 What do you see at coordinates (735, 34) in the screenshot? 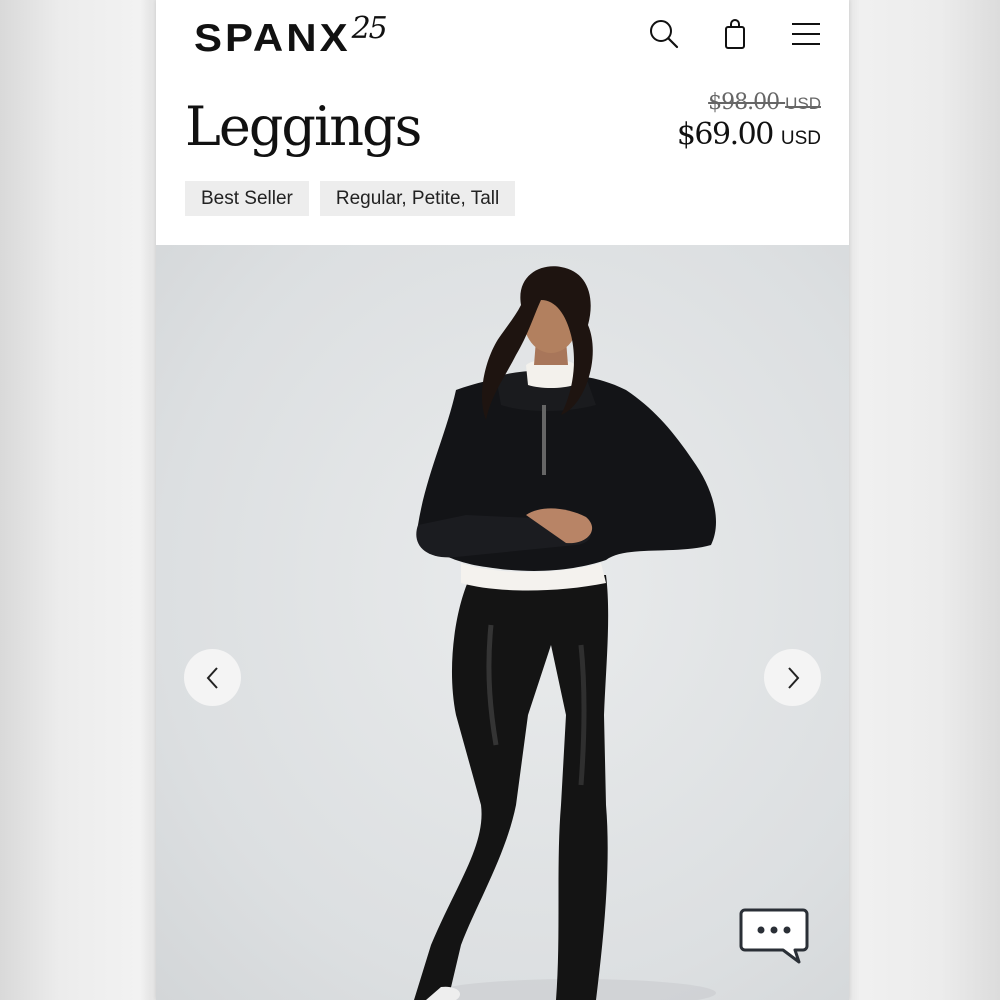
I see `shopping-bag-icon` at bounding box center [735, 34].